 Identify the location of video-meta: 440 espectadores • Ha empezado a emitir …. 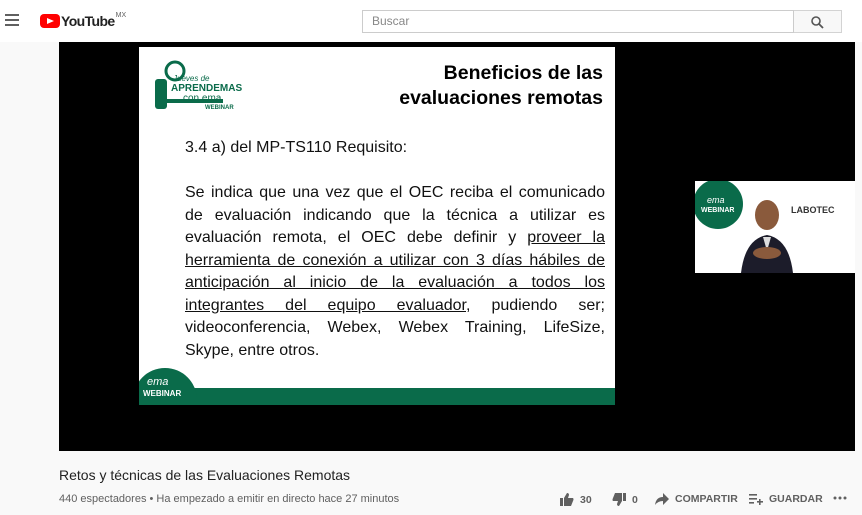
(229, 499).